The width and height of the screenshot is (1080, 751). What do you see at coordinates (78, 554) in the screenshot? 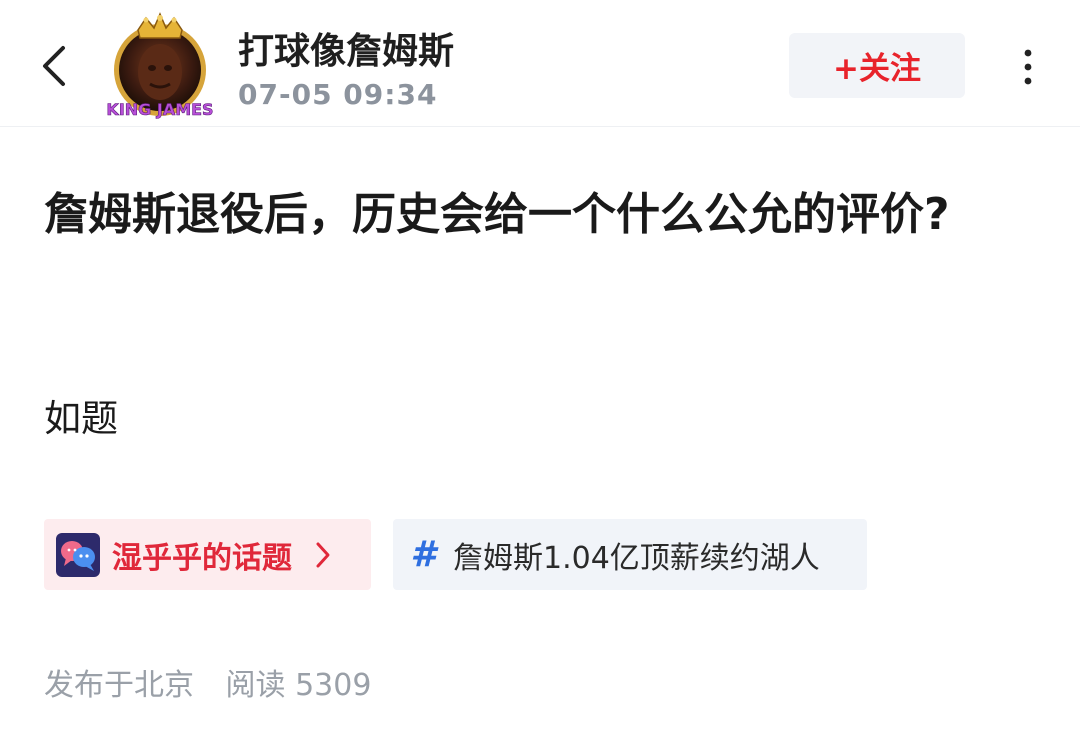
I see `chat-bubbles-icon` at bounding box center [78, 554].